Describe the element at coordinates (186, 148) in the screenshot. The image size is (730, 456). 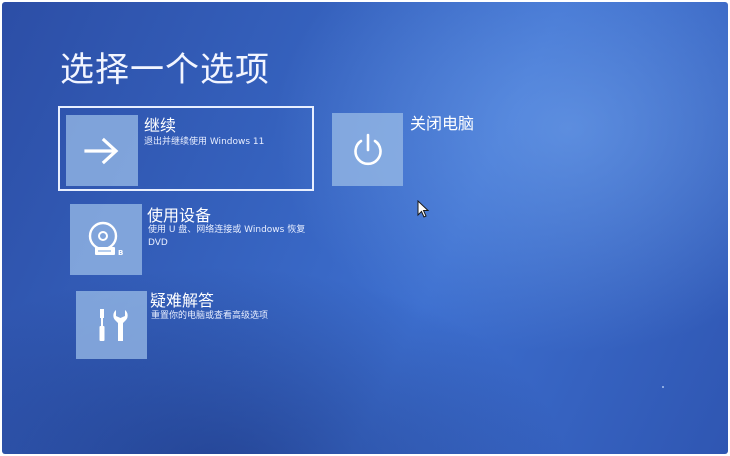
I see `continue-option: 继续 退出并继续使用 Windows 11` at that location.